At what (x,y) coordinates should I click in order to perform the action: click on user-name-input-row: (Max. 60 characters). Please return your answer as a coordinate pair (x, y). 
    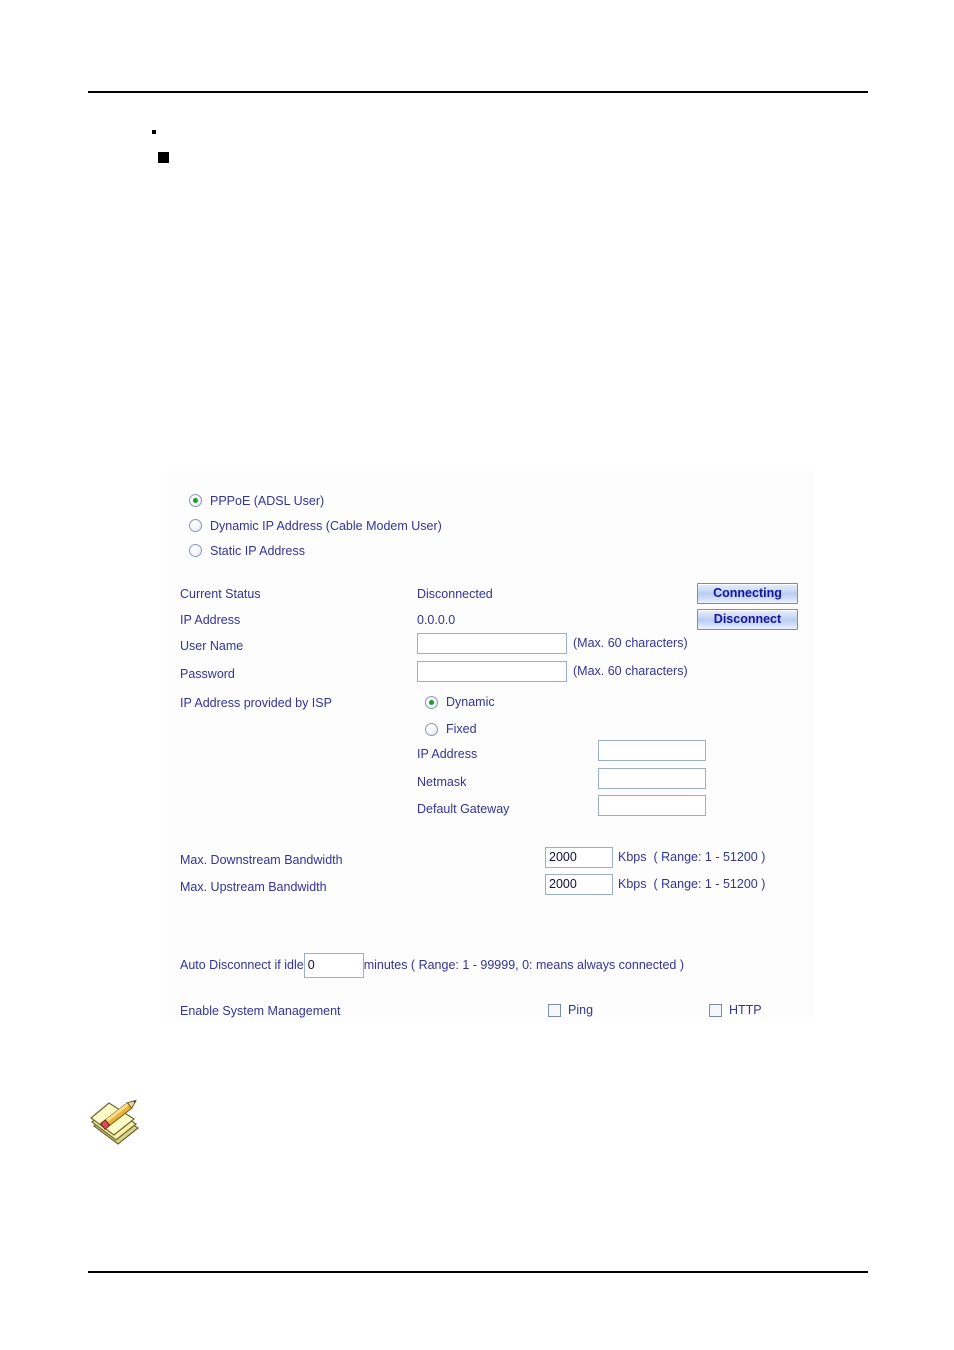
    Looking at the image, I should click on (552, 643).